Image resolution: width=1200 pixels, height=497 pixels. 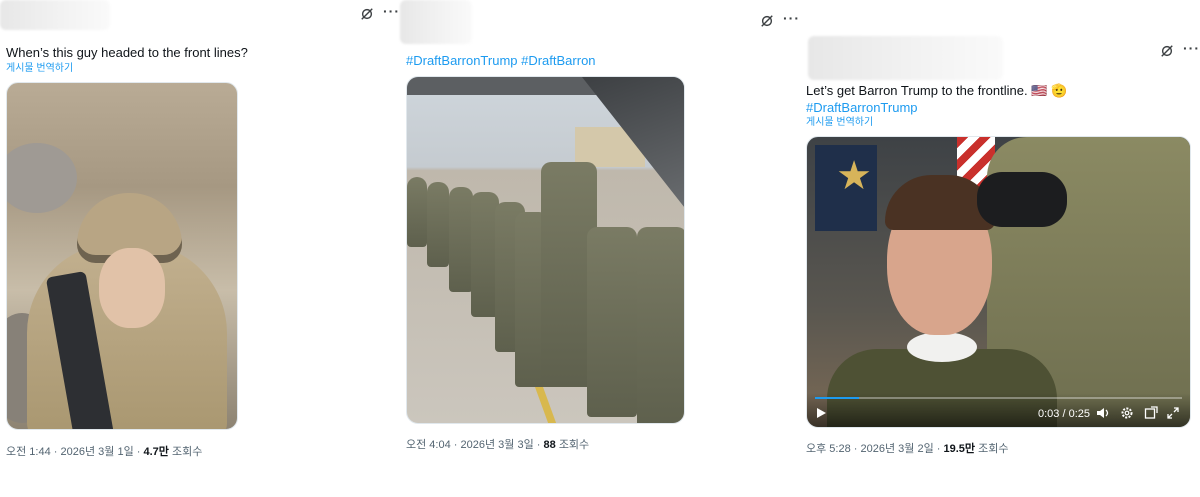 I want to click on post-3-actions: ···, so click(x=1180, y=49).